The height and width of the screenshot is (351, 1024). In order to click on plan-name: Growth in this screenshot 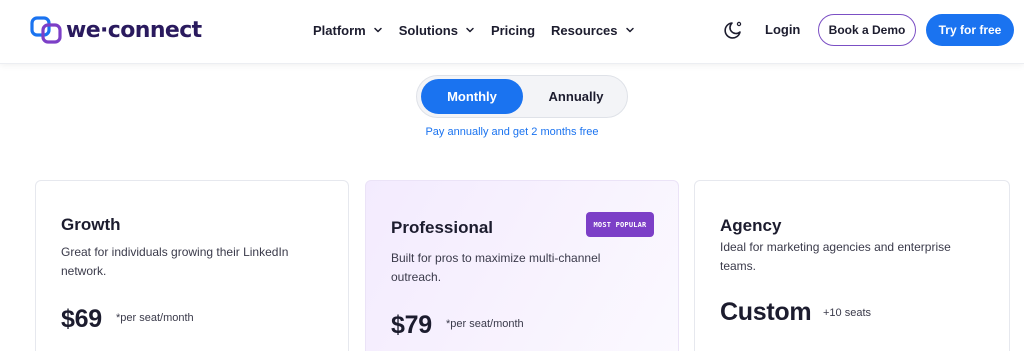, I will do `click(91, 224)`.